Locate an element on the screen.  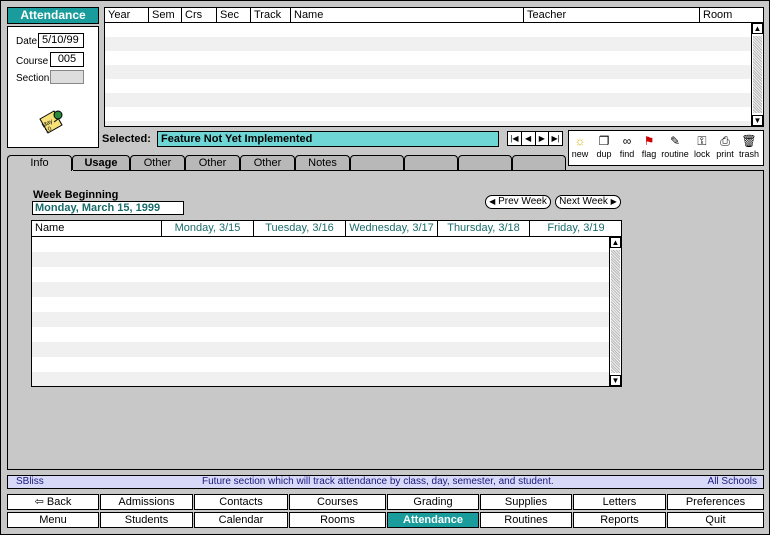
section-label: Section is located at coordinates (33, 78).